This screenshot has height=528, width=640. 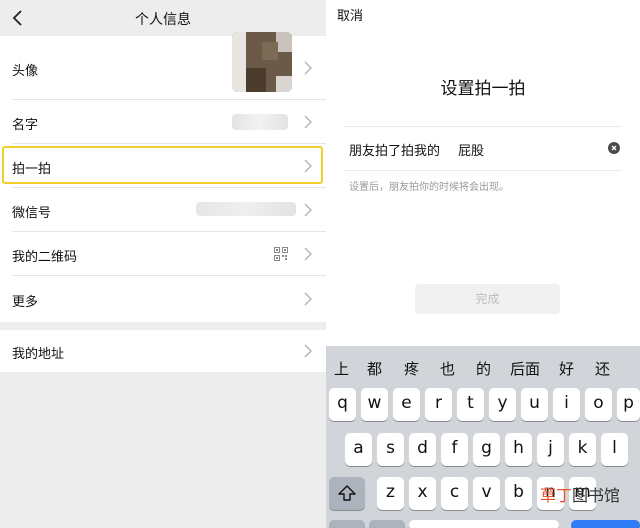 I want to click on row-my-address: 我的地址, so click(x=163, y=351).